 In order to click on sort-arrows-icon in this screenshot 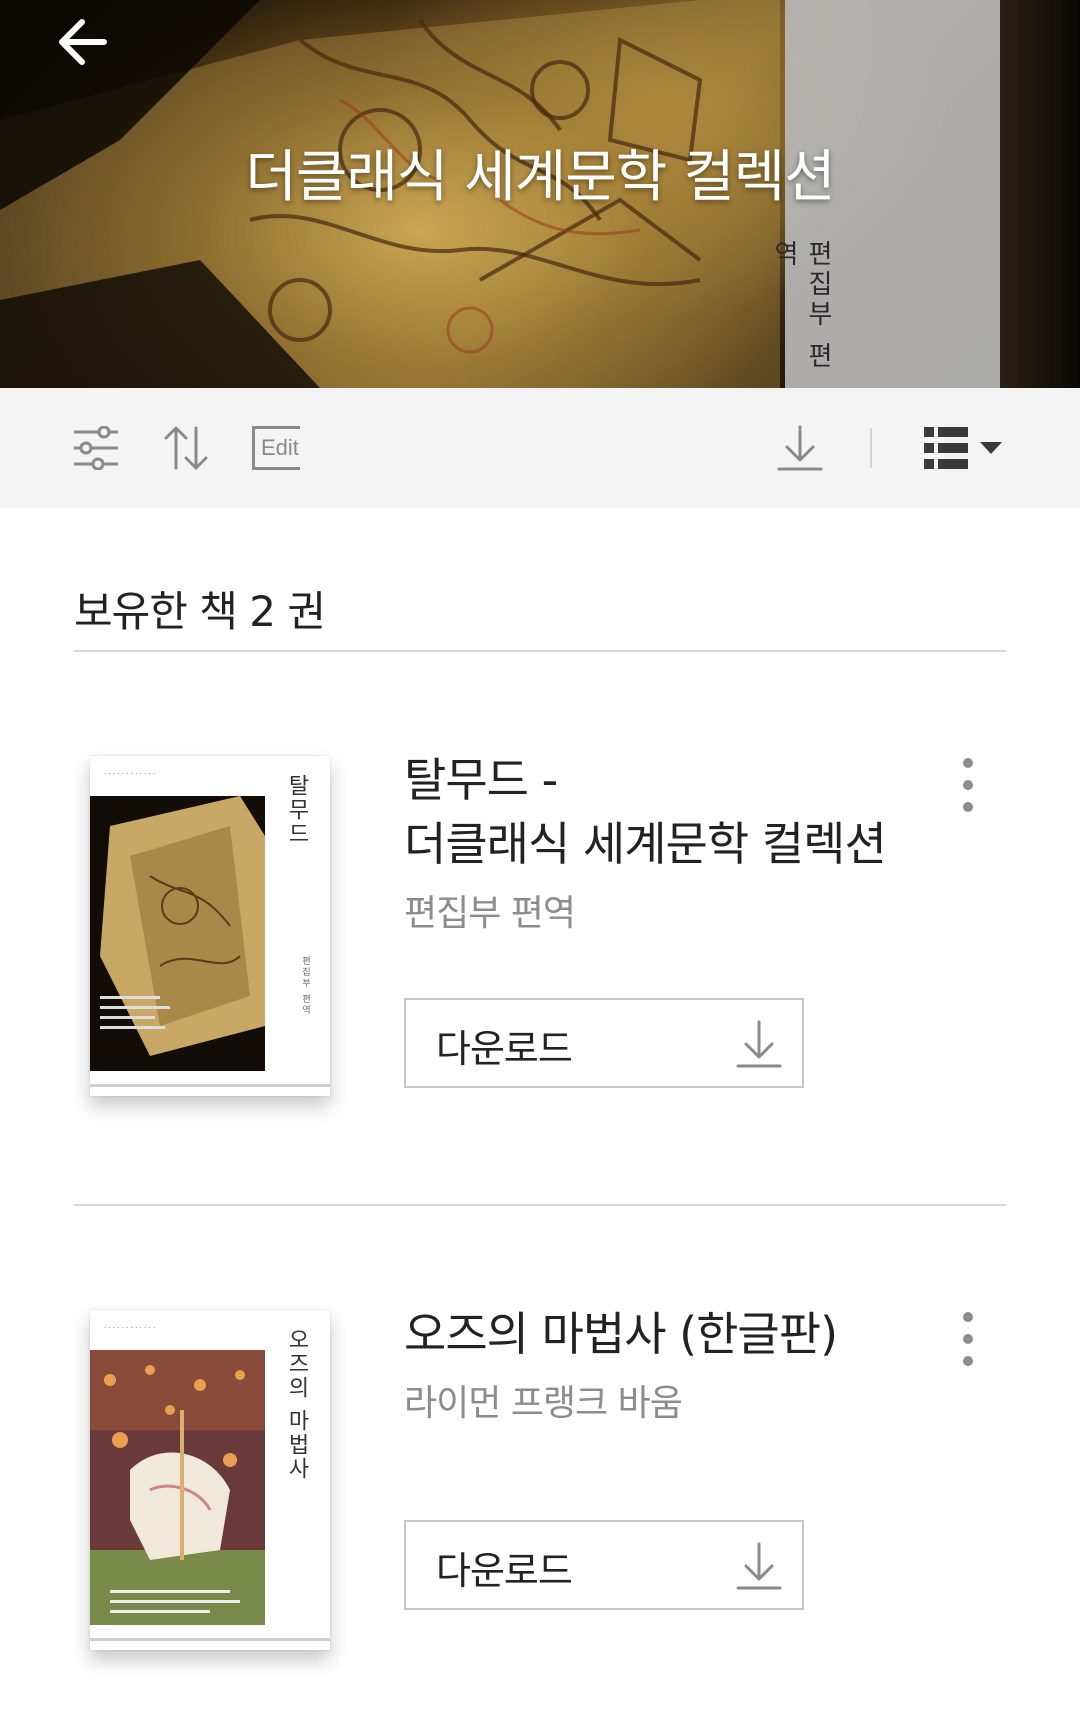, I will do `click(186, 448)`.